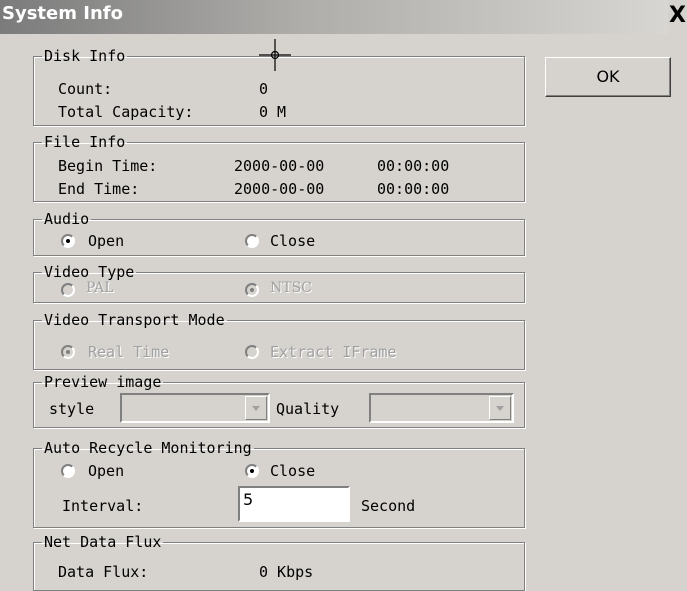  I want to click on video-transport-group: Video Transport Mode, so click(279, 341).